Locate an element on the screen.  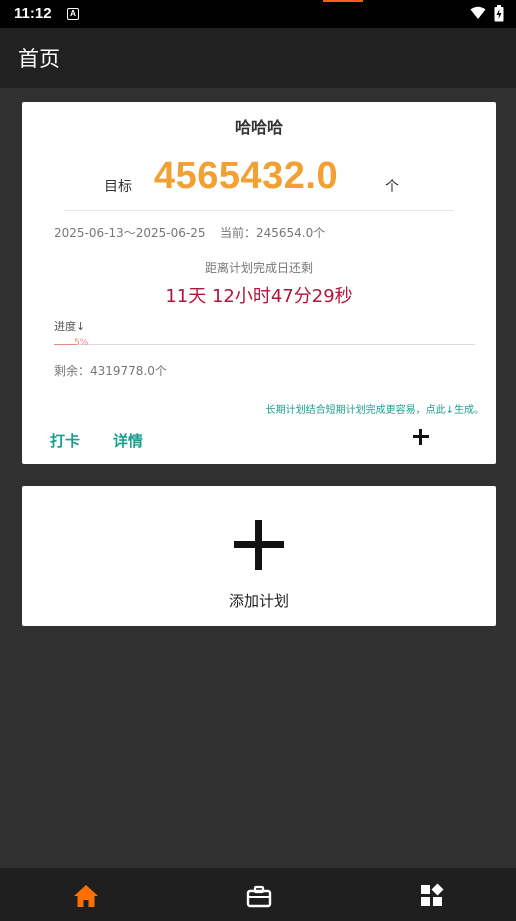
home-icon is located at coordinates (86, 896).